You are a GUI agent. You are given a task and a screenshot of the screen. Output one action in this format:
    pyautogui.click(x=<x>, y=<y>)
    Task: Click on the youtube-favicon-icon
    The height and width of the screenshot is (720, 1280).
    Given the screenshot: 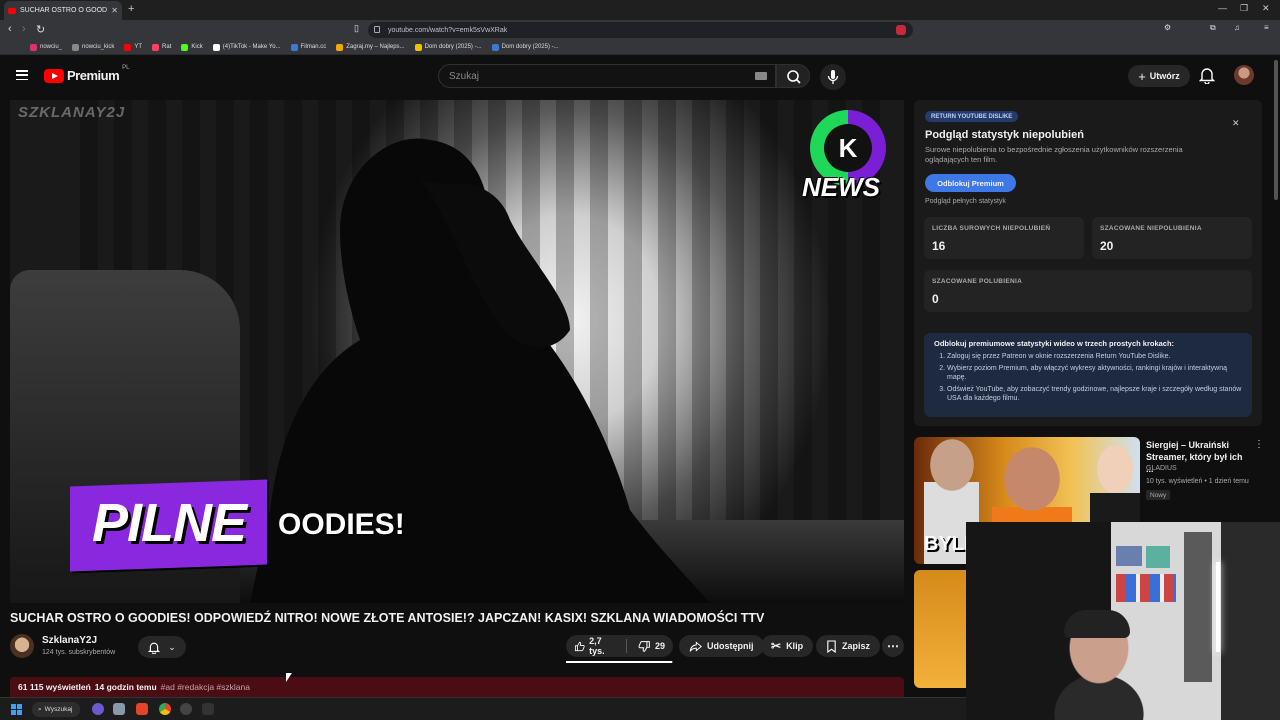 What is the action you would take?
    pyautogui.click(x=12, y=10)
    